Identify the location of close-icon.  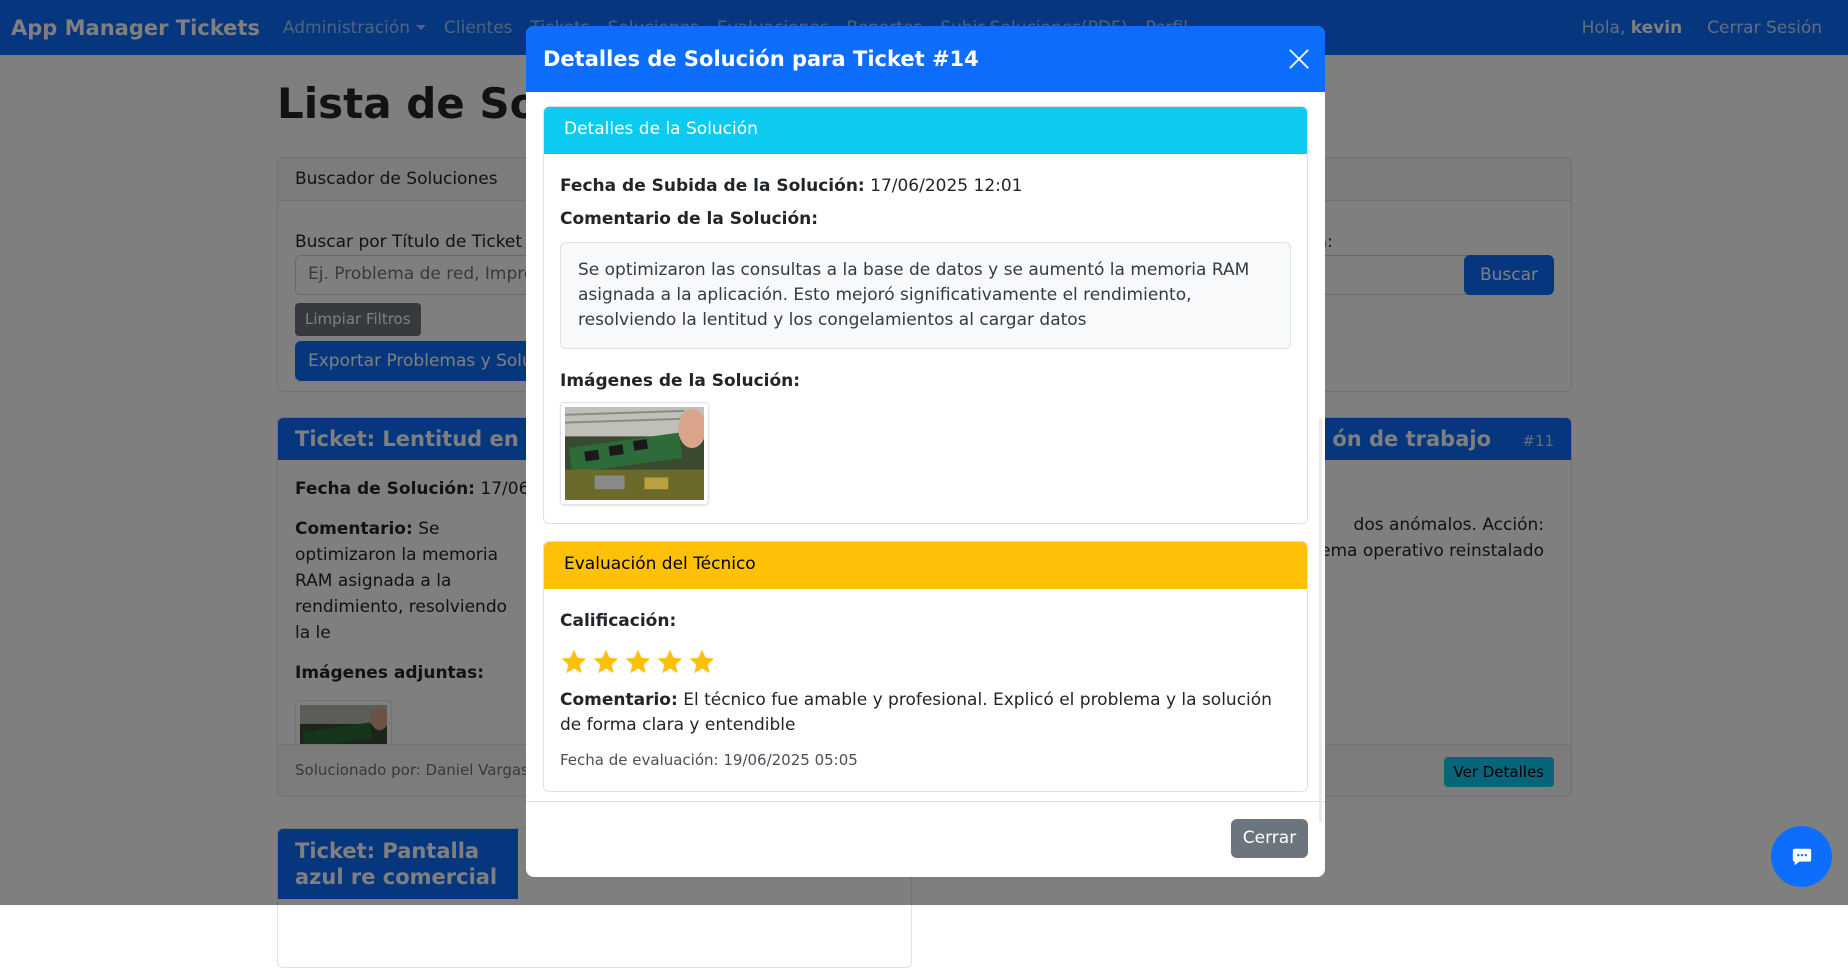
(1299, 59).